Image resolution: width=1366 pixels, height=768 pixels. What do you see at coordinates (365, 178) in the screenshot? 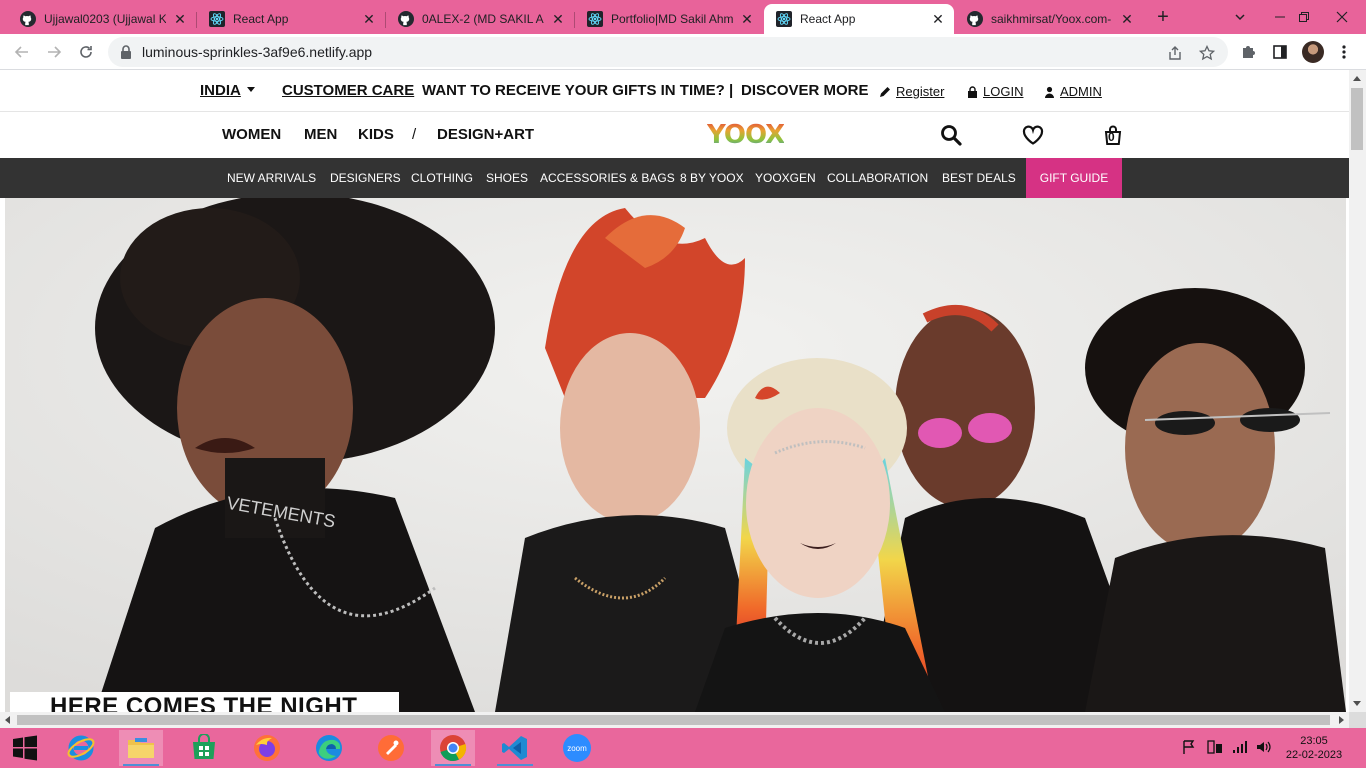
I see `category-designers: DESIGNERS` at bounding box center [365, 178].